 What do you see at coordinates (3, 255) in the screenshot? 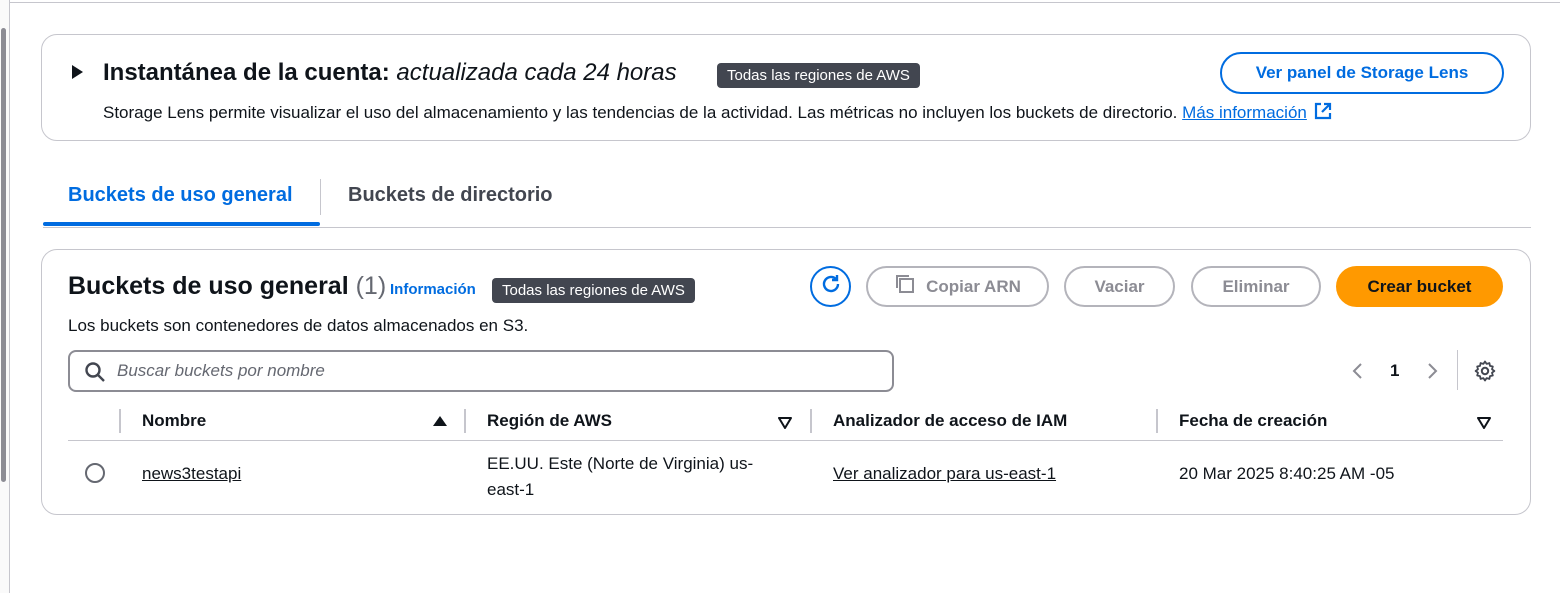
I see `scrollbar-thumb` at bounding box center [3, 255].